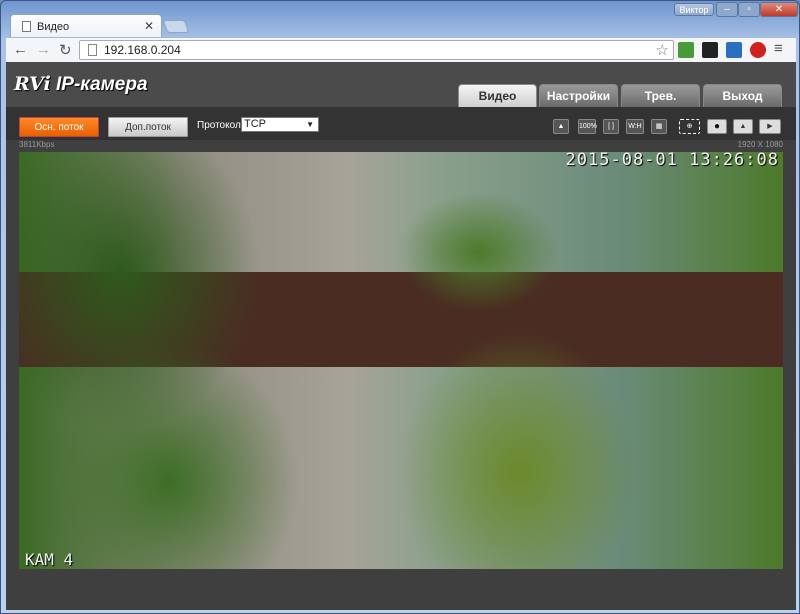 The image size is (800, 614). Describe the element at coordinates (148, 127) in the screenshot. I see `sub-stream-button: Доп.поток` at that location.